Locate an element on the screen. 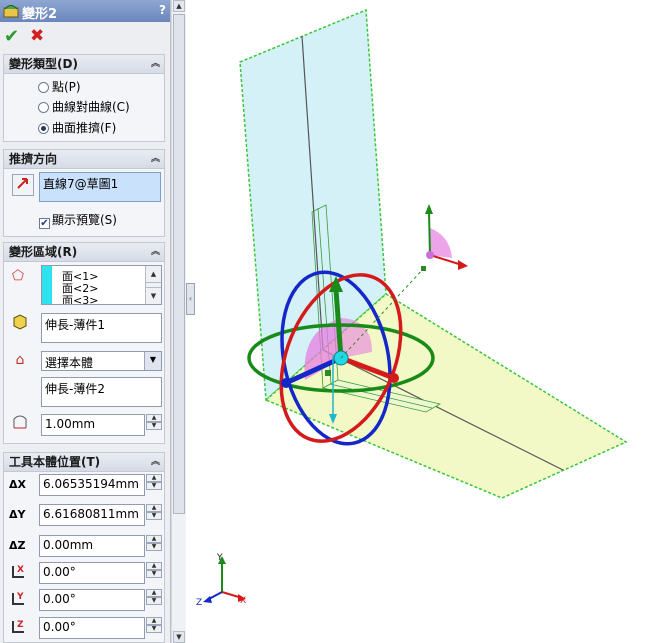  position-axis-label: X is located at coordinates (18, 572).